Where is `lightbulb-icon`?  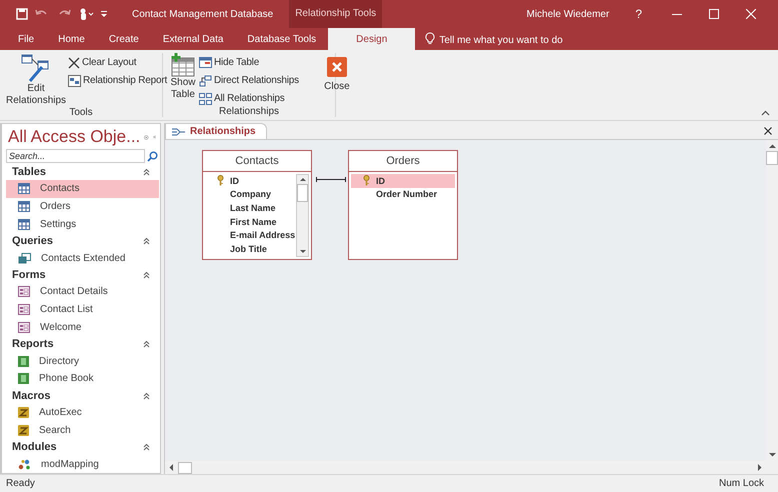
lightbulb-icon is located at coordinates (430, 38).